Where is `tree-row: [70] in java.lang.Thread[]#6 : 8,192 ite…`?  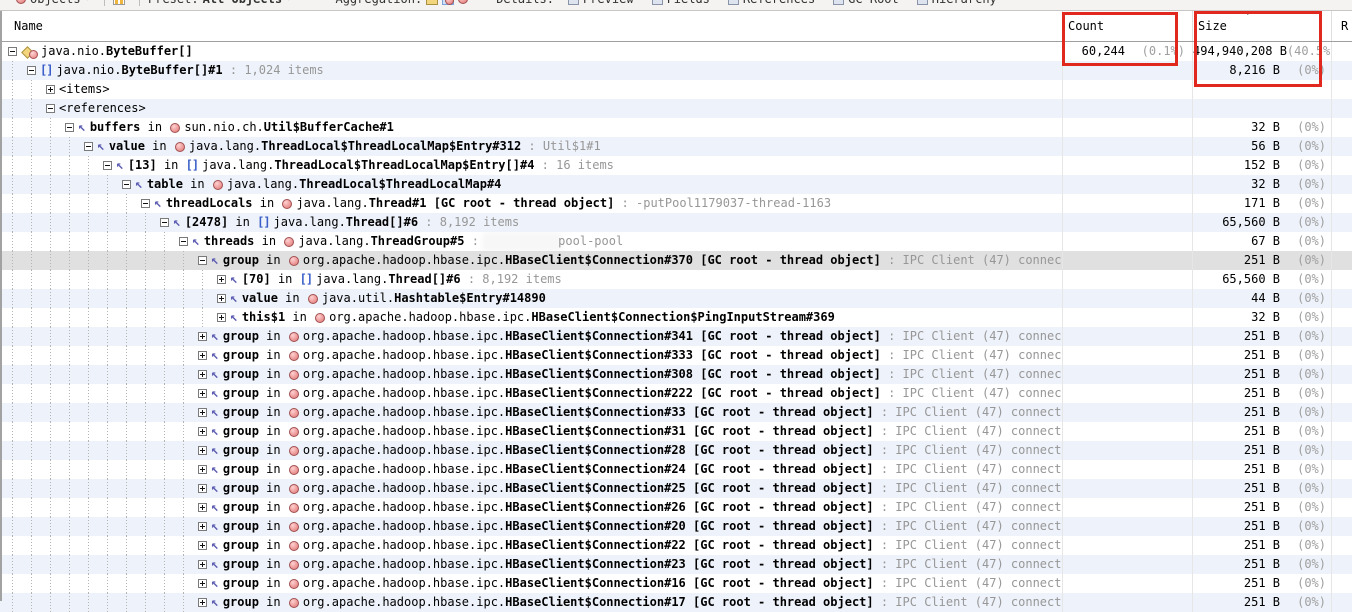
tree-row: [70] in java.lang.Thread[]#6 : 8,192 ite… is located at coordinates (676, 279).